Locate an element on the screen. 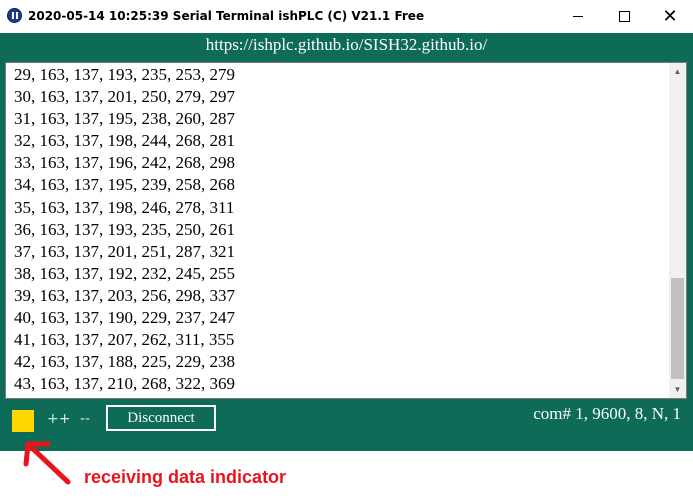 This screenshot has width=693, height=500. maximize-icon is located at coordinates (624, 16).